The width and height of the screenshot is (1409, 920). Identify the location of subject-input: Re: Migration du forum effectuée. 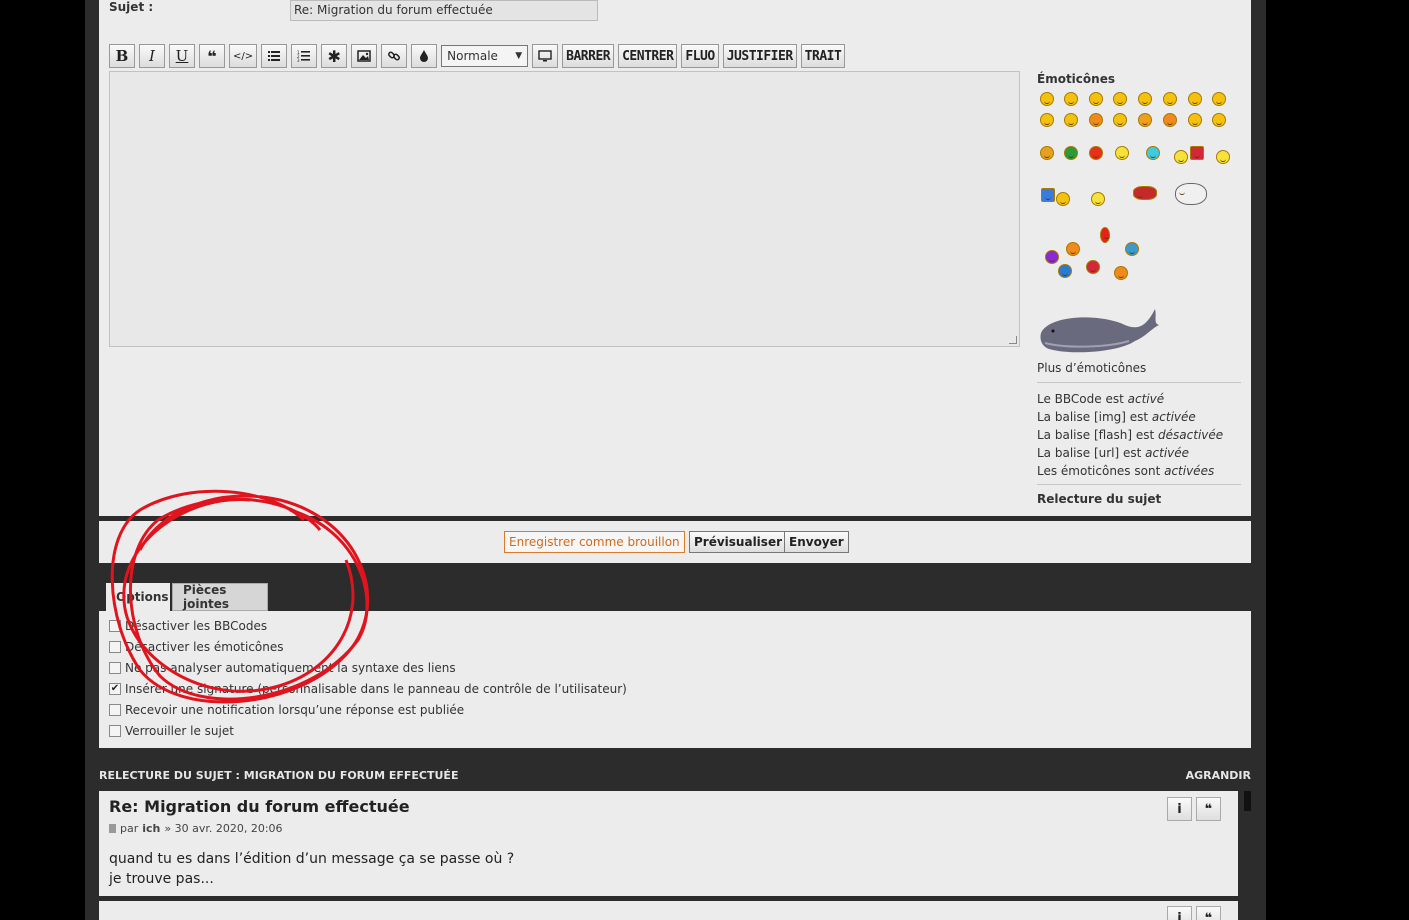
(444, 10).